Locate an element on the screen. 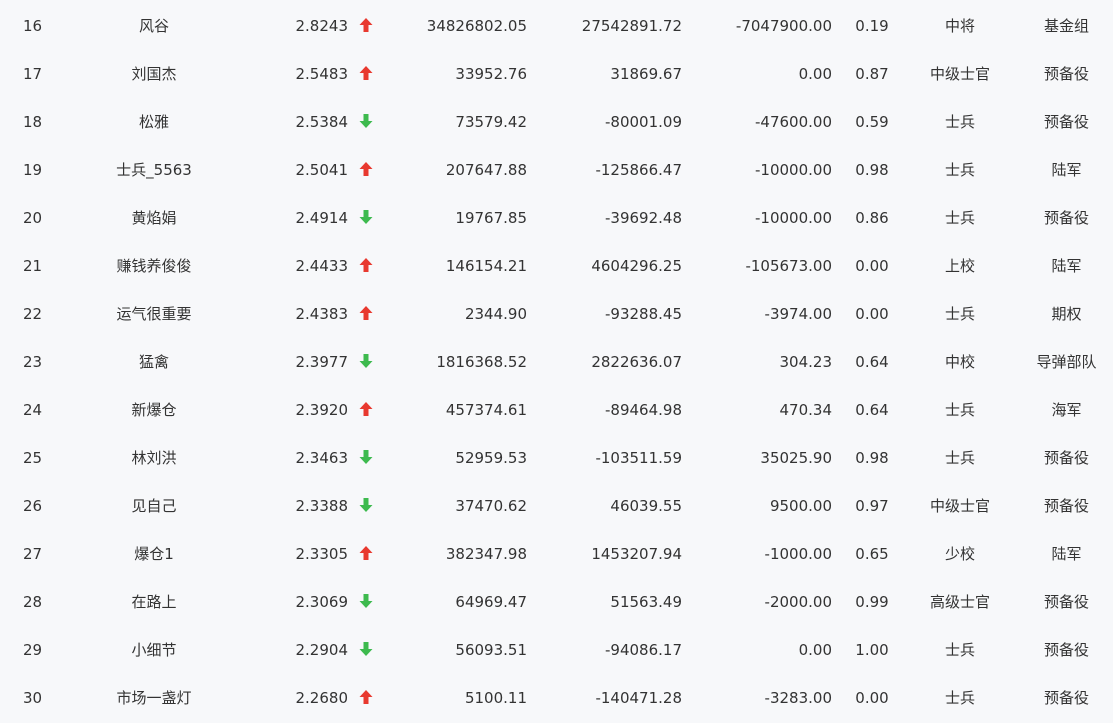 This screenshot has height=723, width=1113. ratio-cell: 0.99 is located at coordinates (872, 602).